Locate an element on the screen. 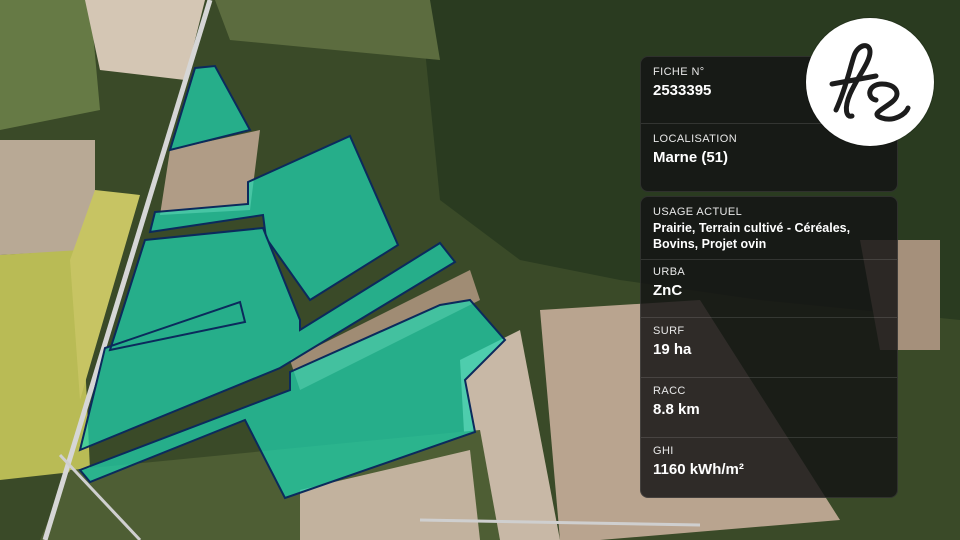 This screenshot has width=960, height=540. racc-label: RACC is located at coordinates (669, 391).